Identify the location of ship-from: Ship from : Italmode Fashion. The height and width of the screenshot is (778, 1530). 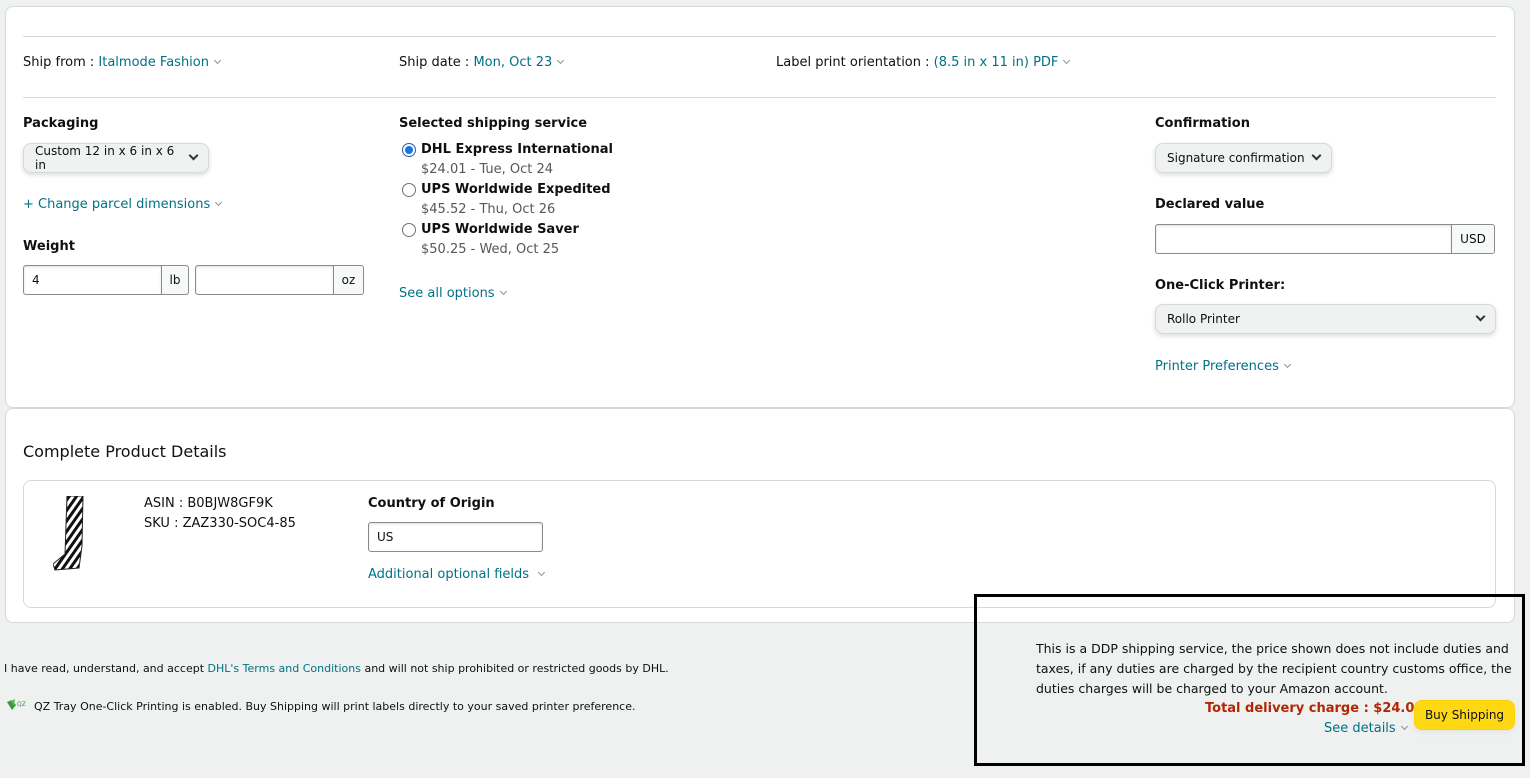
(122, 62).